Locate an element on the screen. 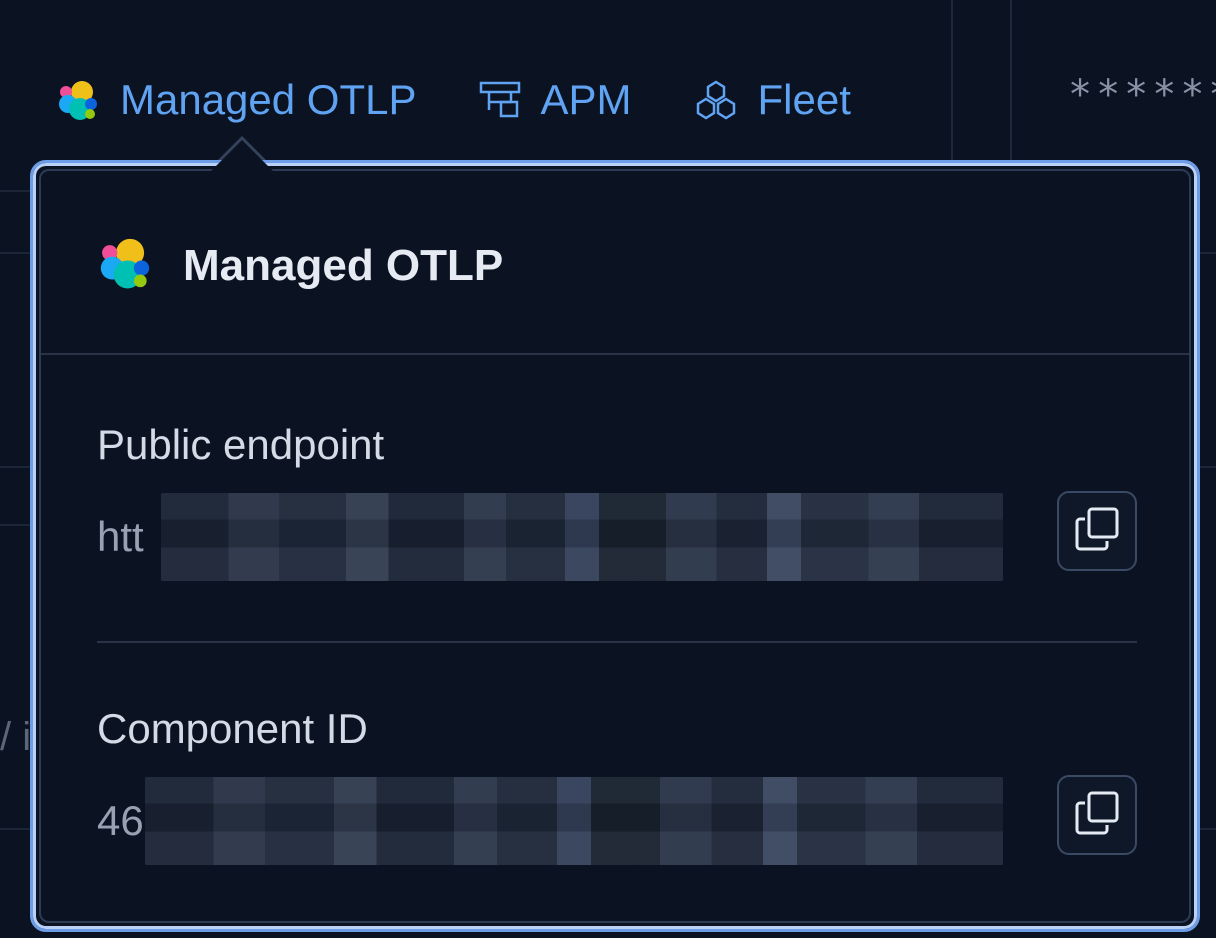 The height and width of the screenshot is (938, 1216). popover-arrow-fill is located at coordinates (242, 155).